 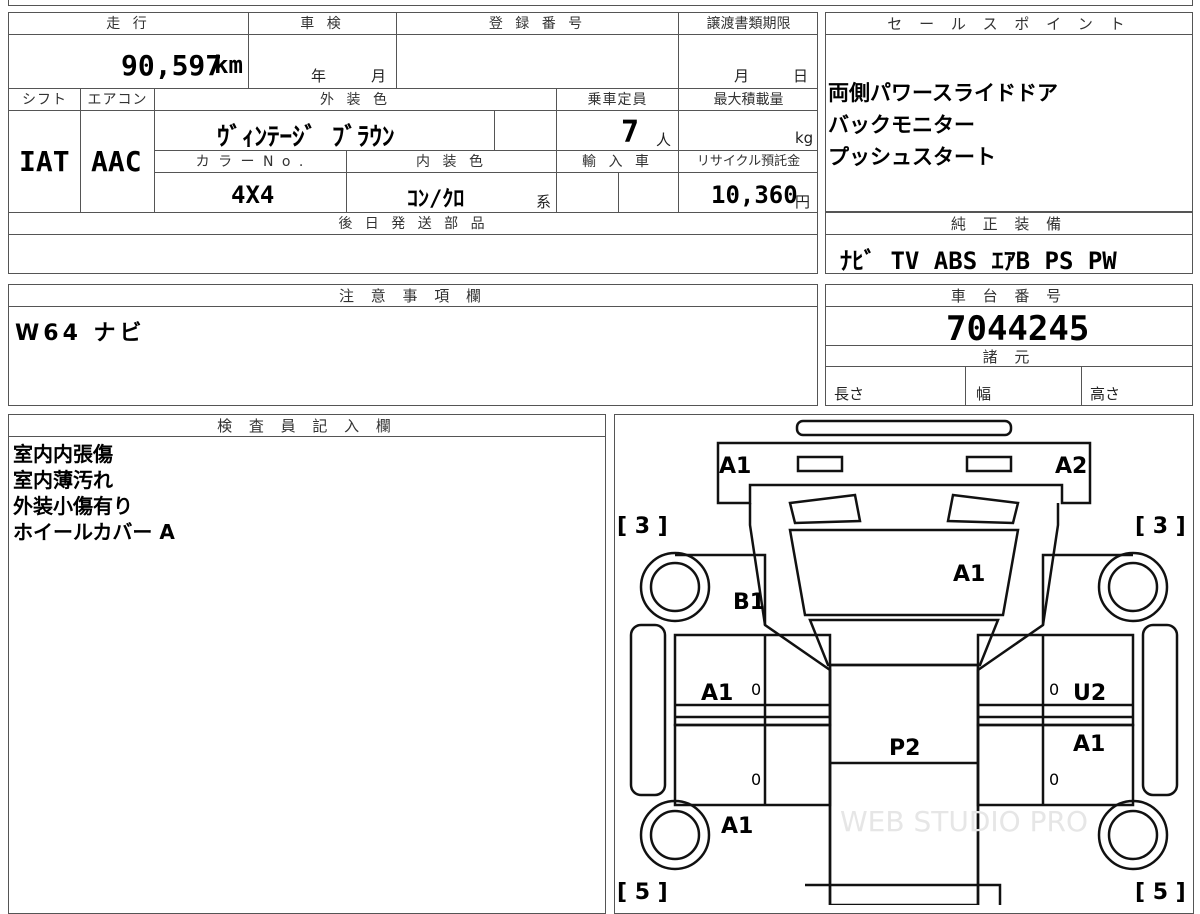 I want to click on tire-front-right: [ 3 ], so click(x=1160, y=526).